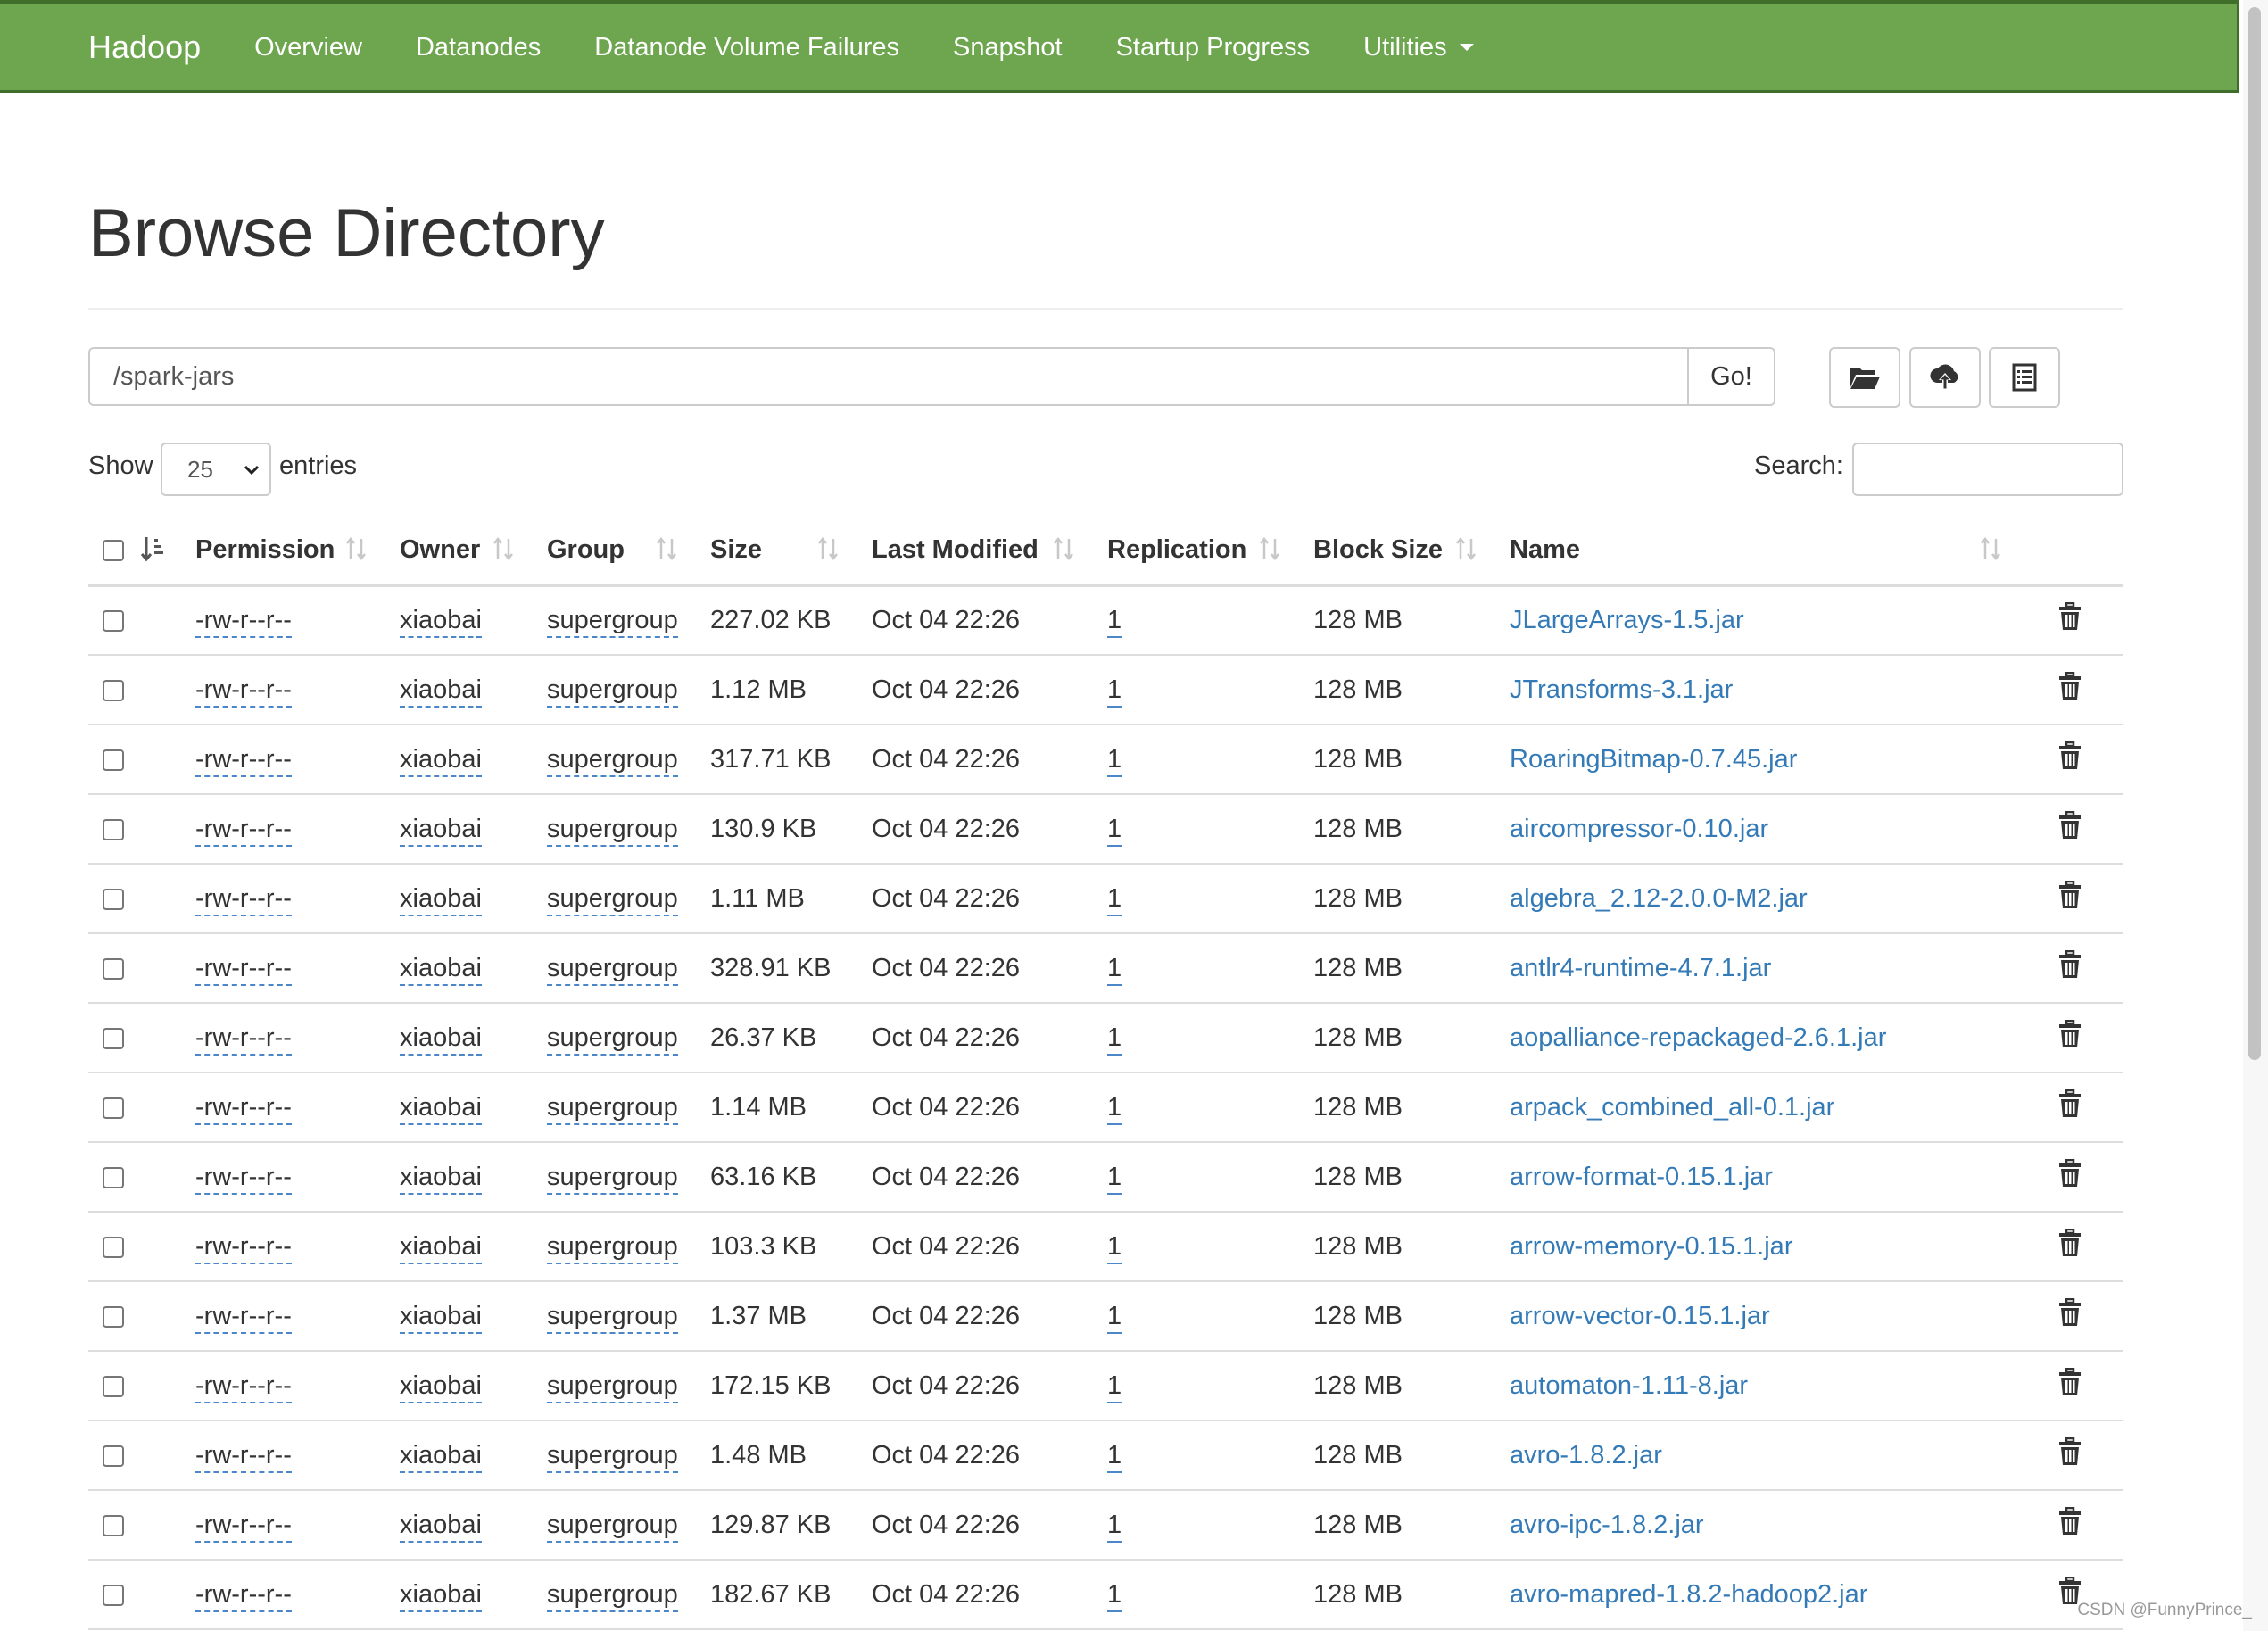 This screenshot has height=1631, width=2268. Describe the element at coordinates (1627, 620) in the screenshot. I see `file-name-link: JLargeArrays-1.5.jar` at that location.